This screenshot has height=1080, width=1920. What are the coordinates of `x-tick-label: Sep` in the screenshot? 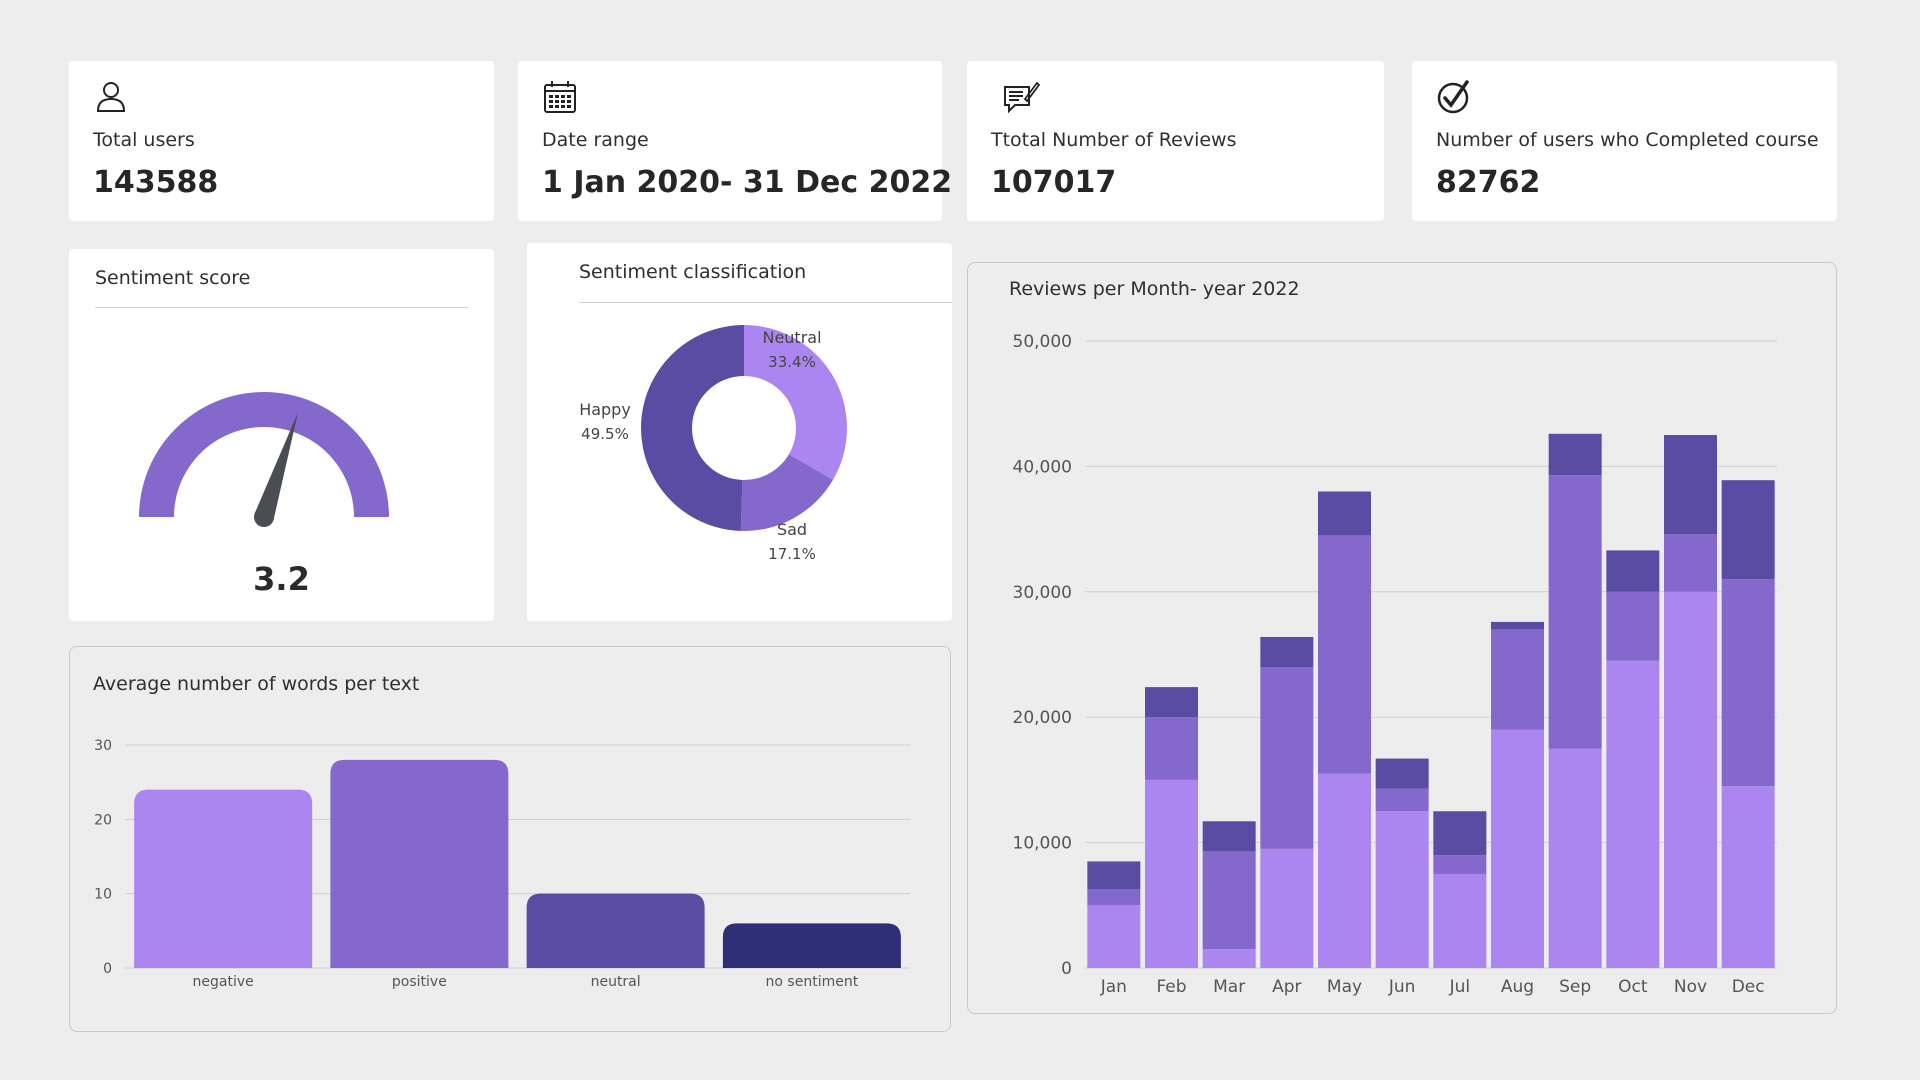 It's located at (1575, 987).